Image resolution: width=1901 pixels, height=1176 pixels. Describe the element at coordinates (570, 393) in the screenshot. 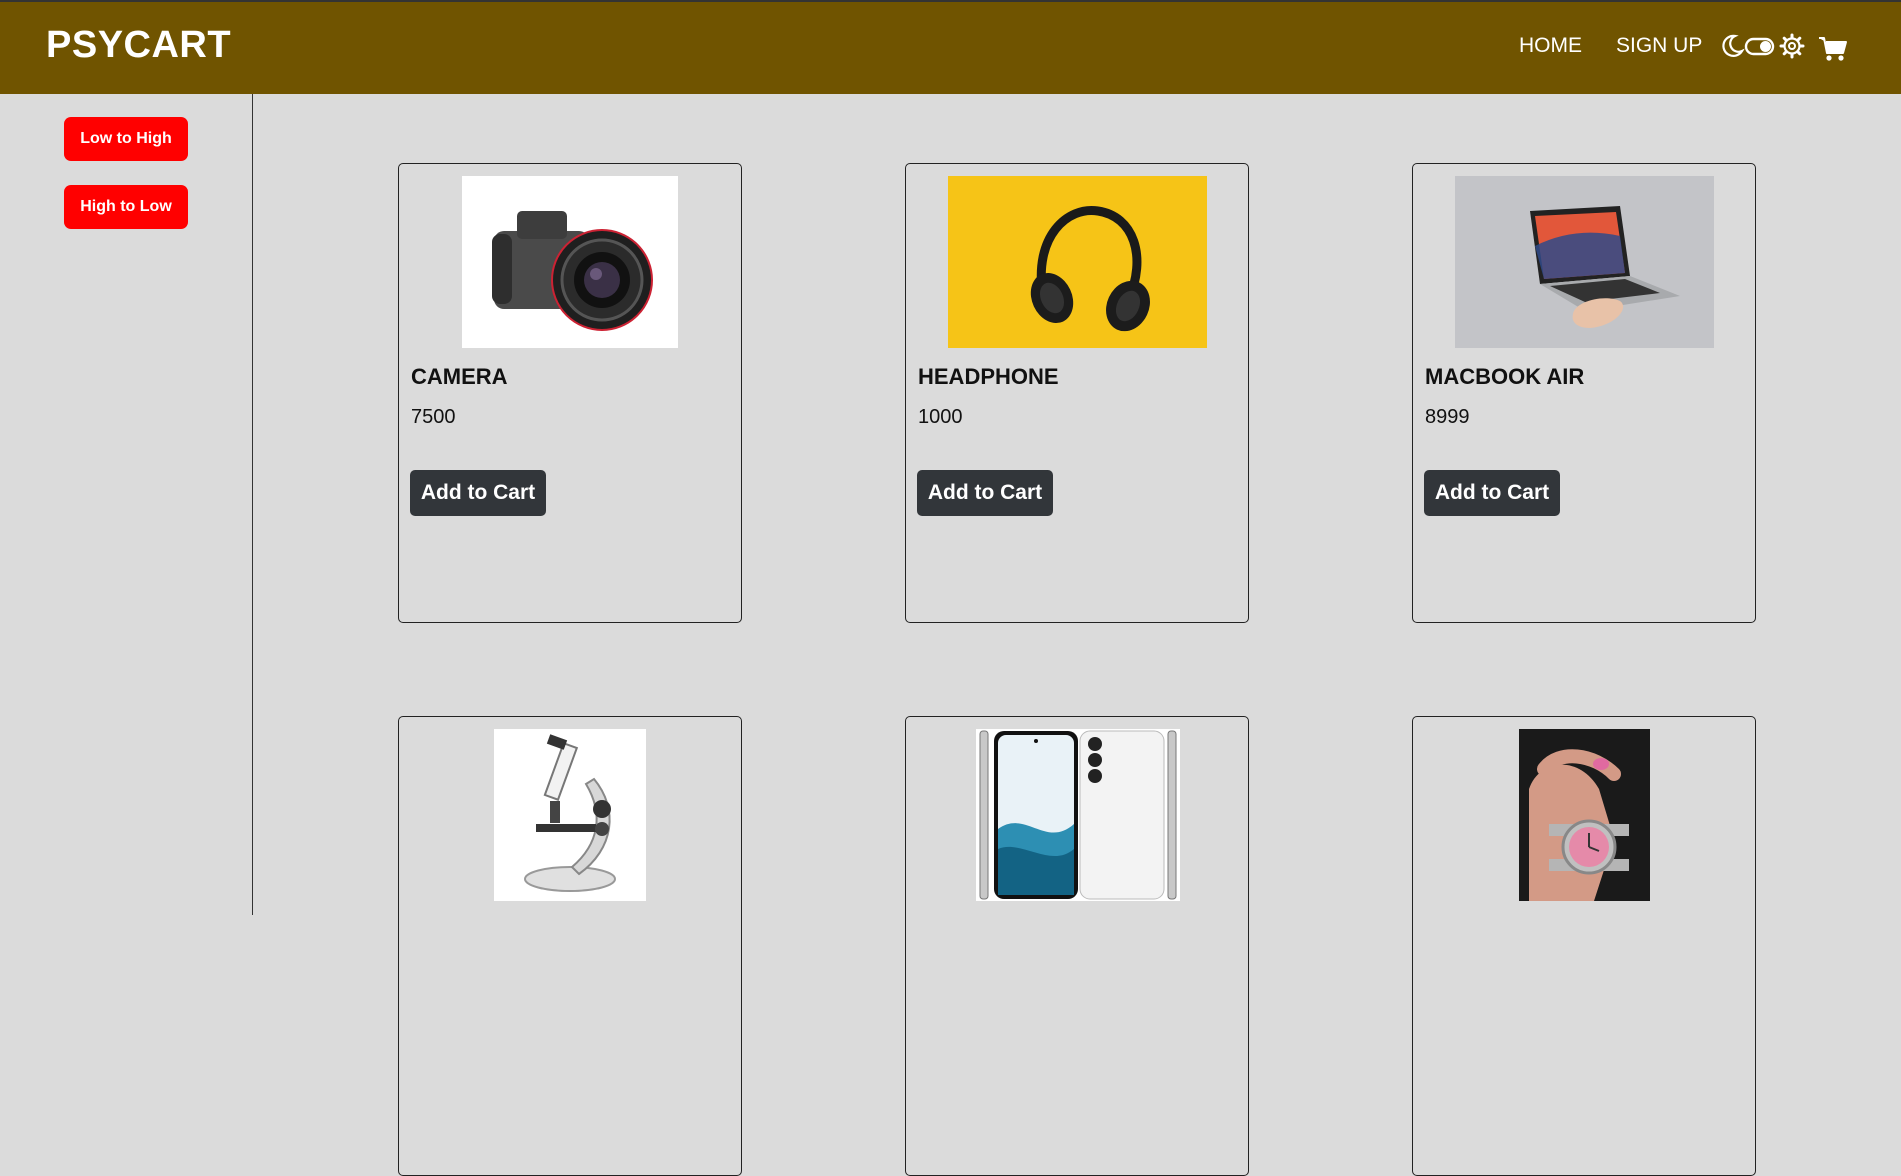

I see `product-card-camera: CAMERA 7500 Add to Cart` at that location.